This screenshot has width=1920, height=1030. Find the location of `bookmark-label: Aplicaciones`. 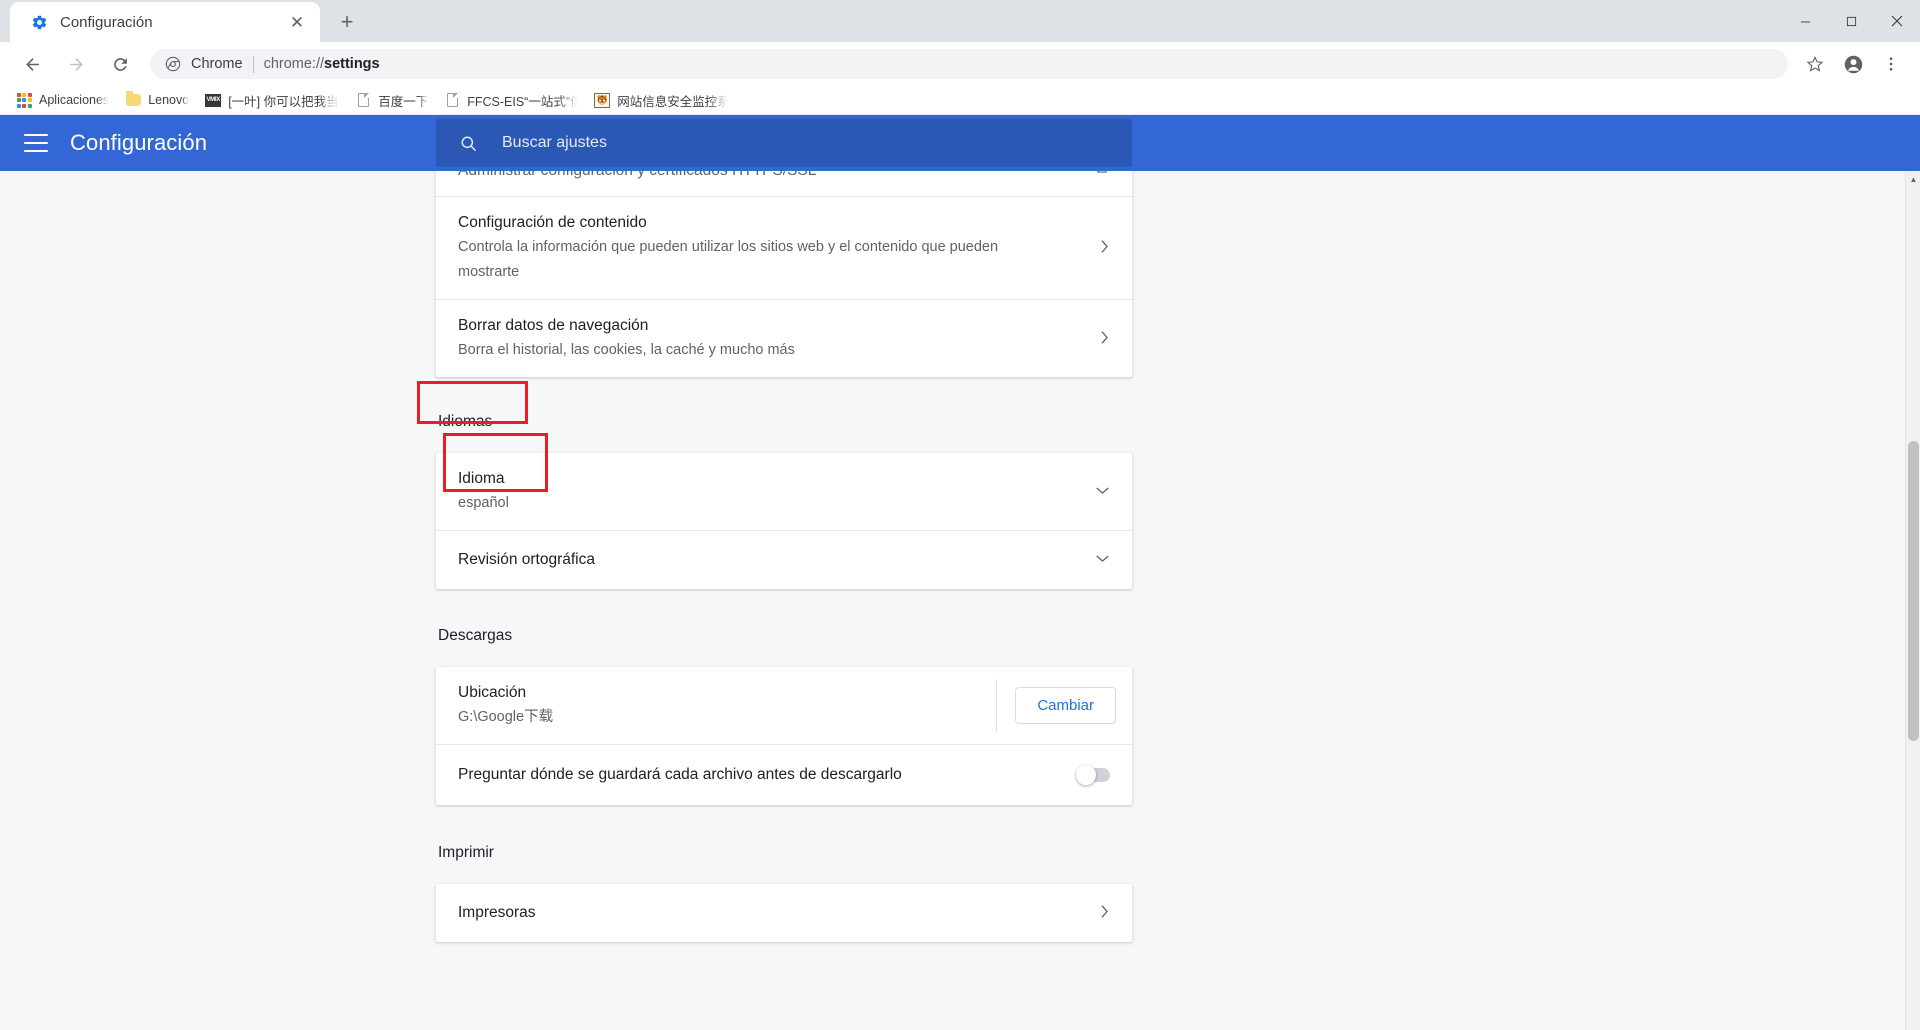

bookmark-label: Aplicaciones is located at coordinates (74, 100).